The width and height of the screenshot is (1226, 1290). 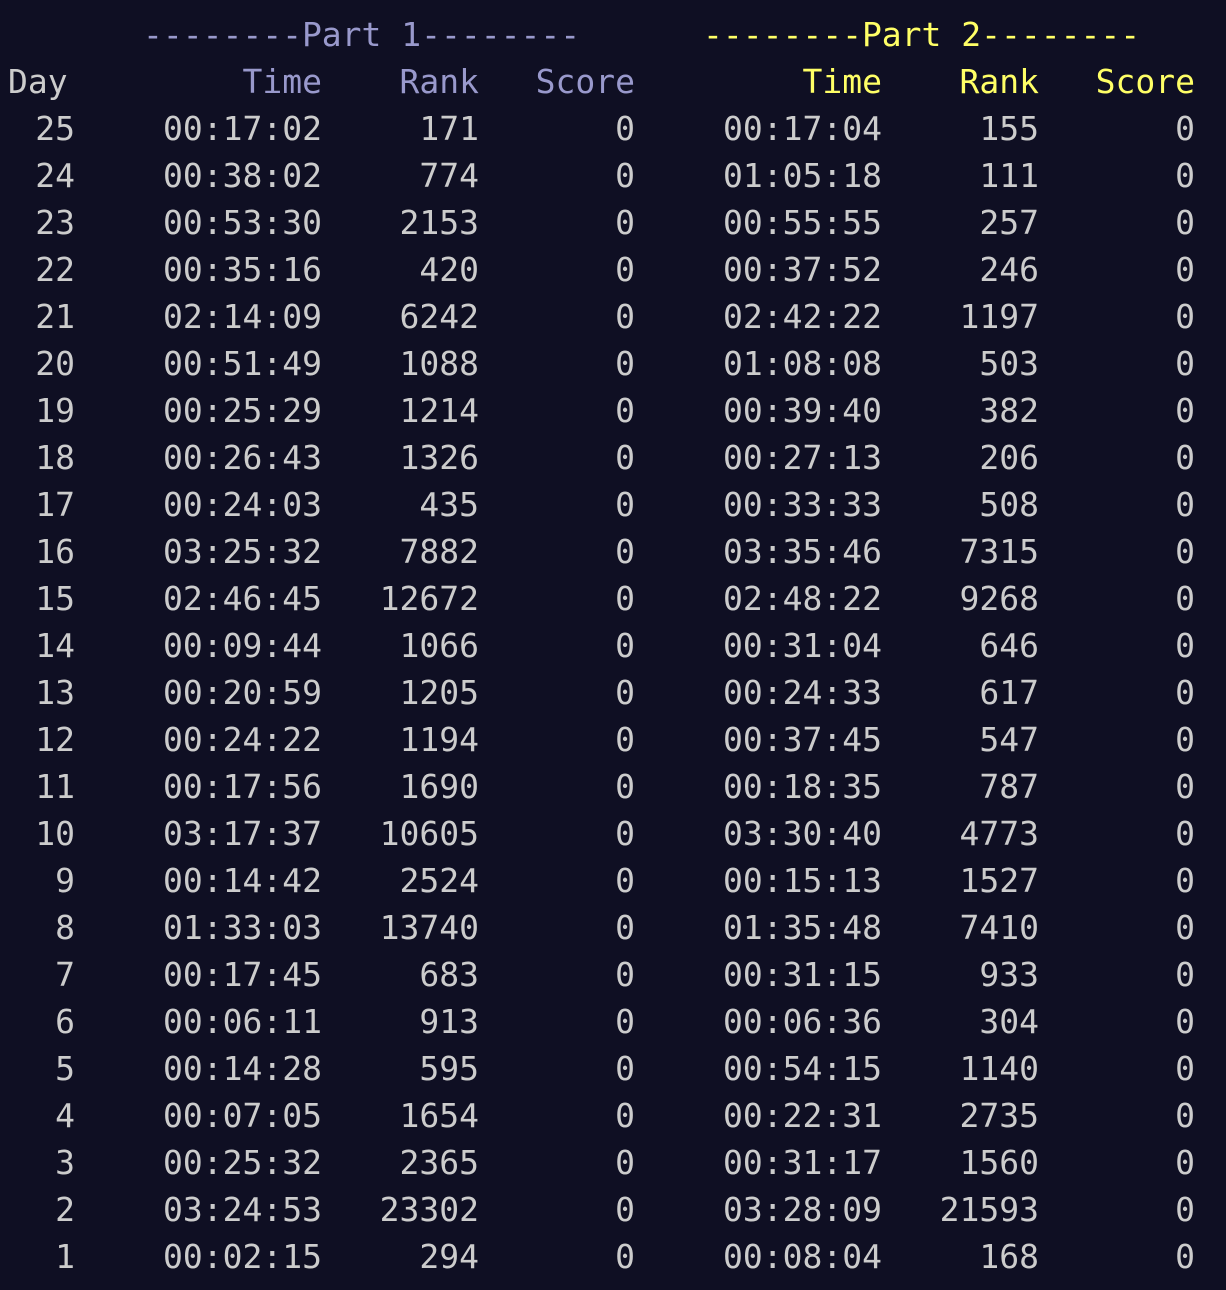 I want to click on day-cell: 8, so click(x=65, y=927).